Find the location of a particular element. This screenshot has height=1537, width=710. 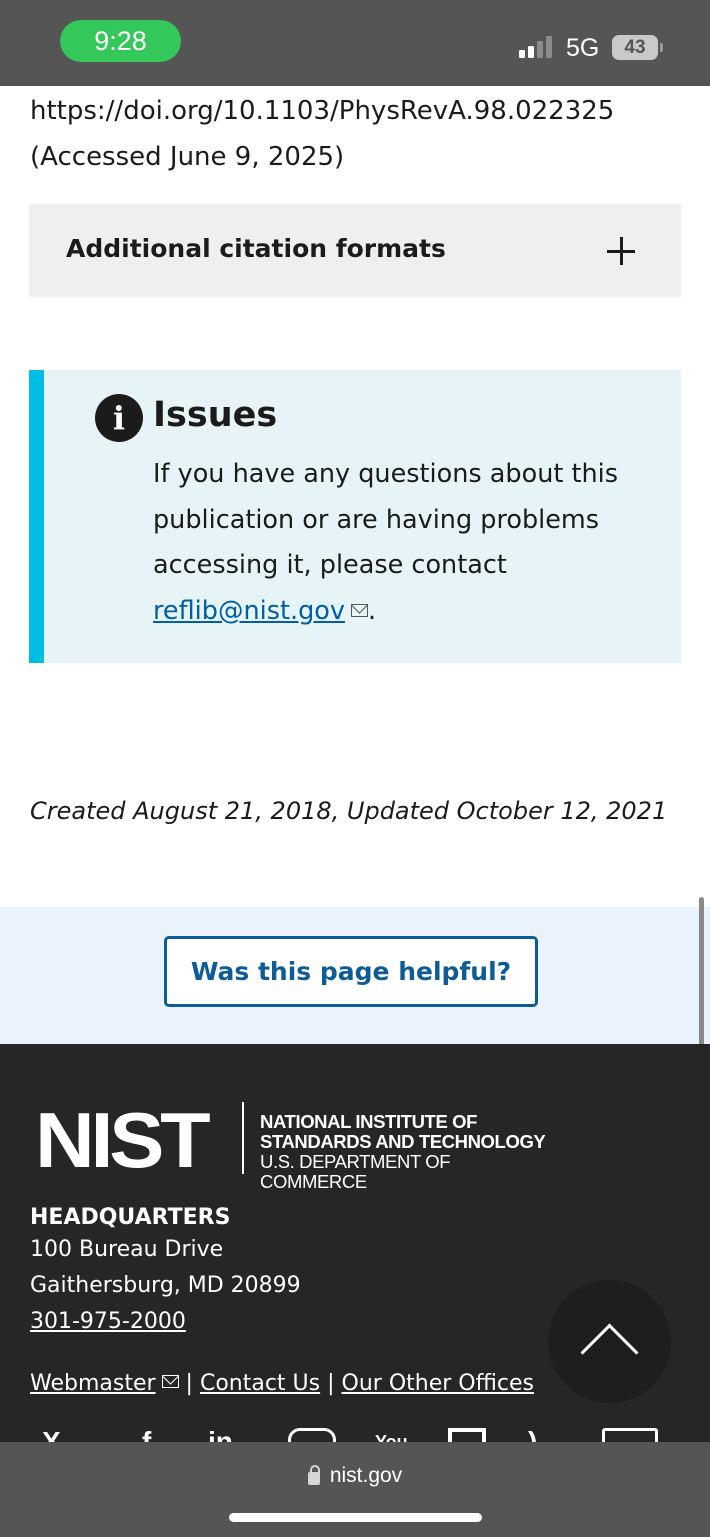

url-display: nist.gov is located at coordinates (355, 1476).